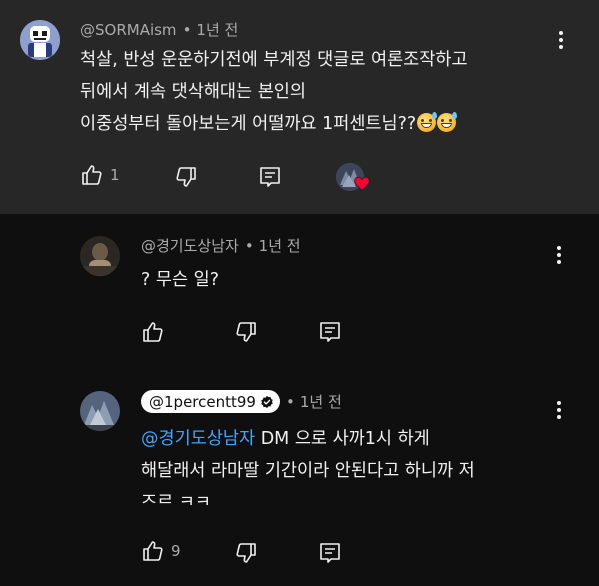 The height and width of the screenshot is (586, 599). I want to click on like-button: 1, so click(100, 175).